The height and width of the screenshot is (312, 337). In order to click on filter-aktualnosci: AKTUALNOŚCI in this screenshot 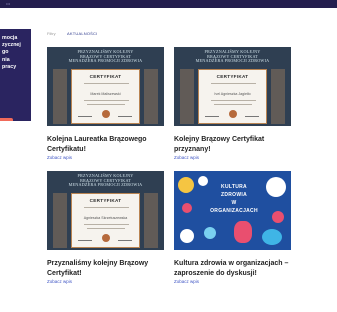, I will do `click(82, 34)`.